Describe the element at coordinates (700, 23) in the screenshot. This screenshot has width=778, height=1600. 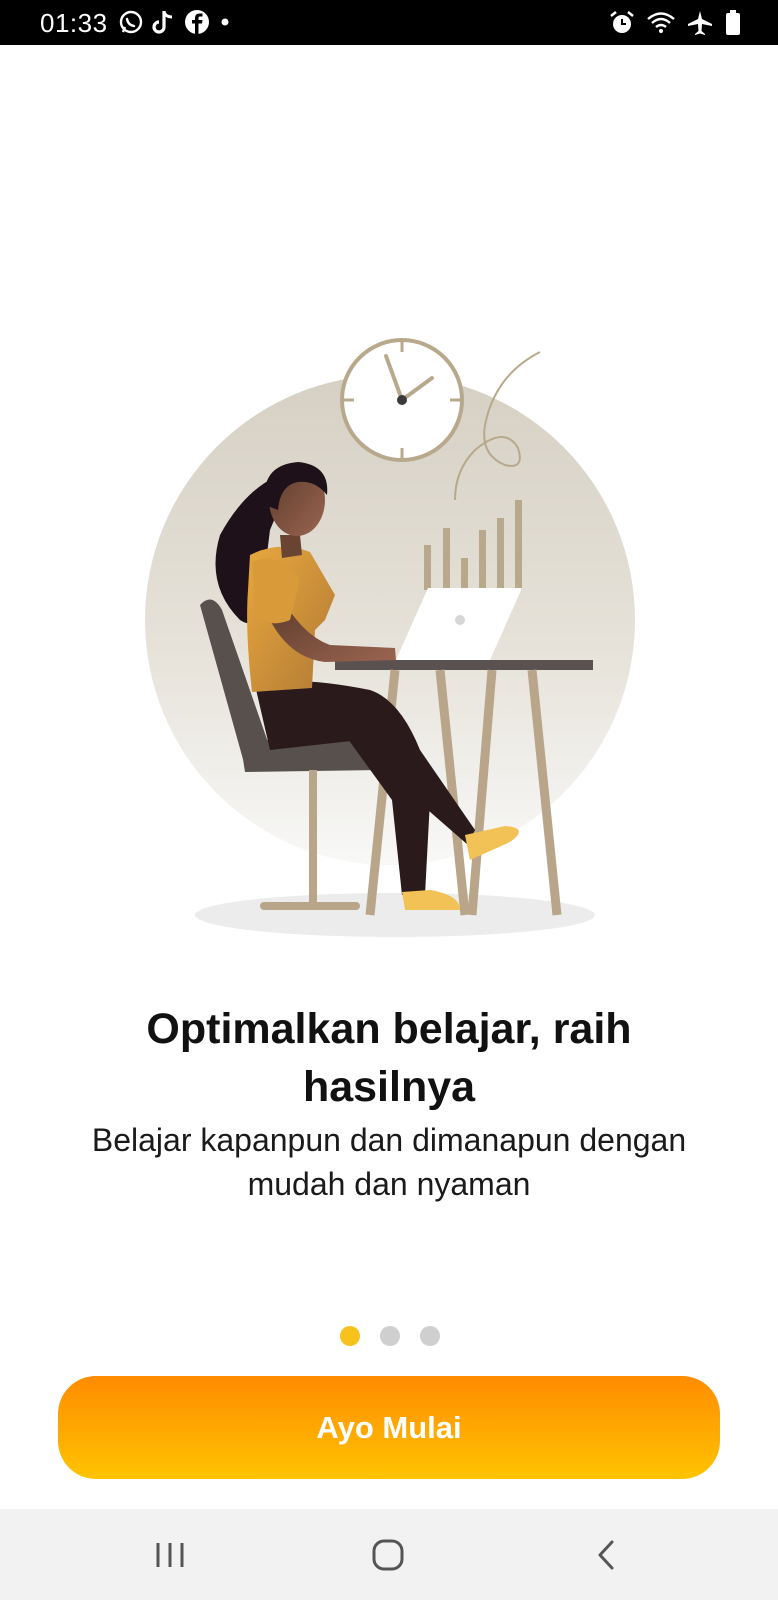
I see `airplane-icon` at that location.